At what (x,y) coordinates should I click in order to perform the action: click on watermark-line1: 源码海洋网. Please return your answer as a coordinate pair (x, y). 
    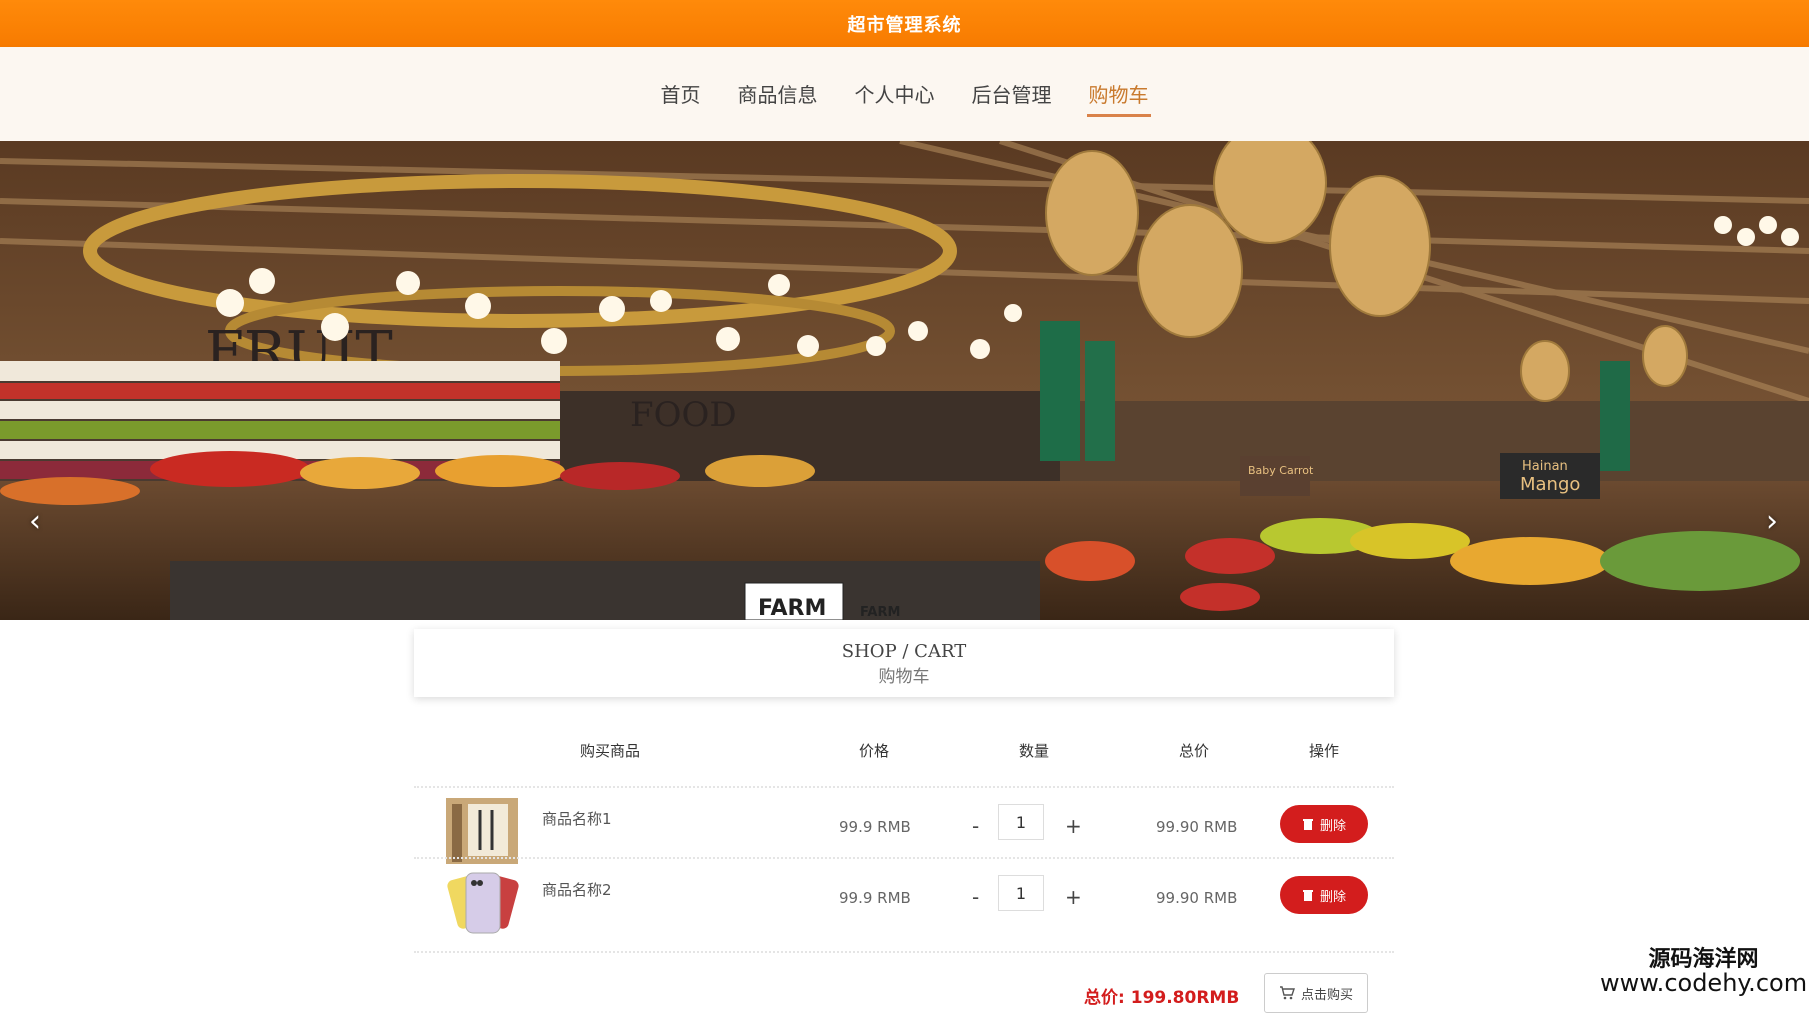
    Looking at the image, I should click on (1703, 959).